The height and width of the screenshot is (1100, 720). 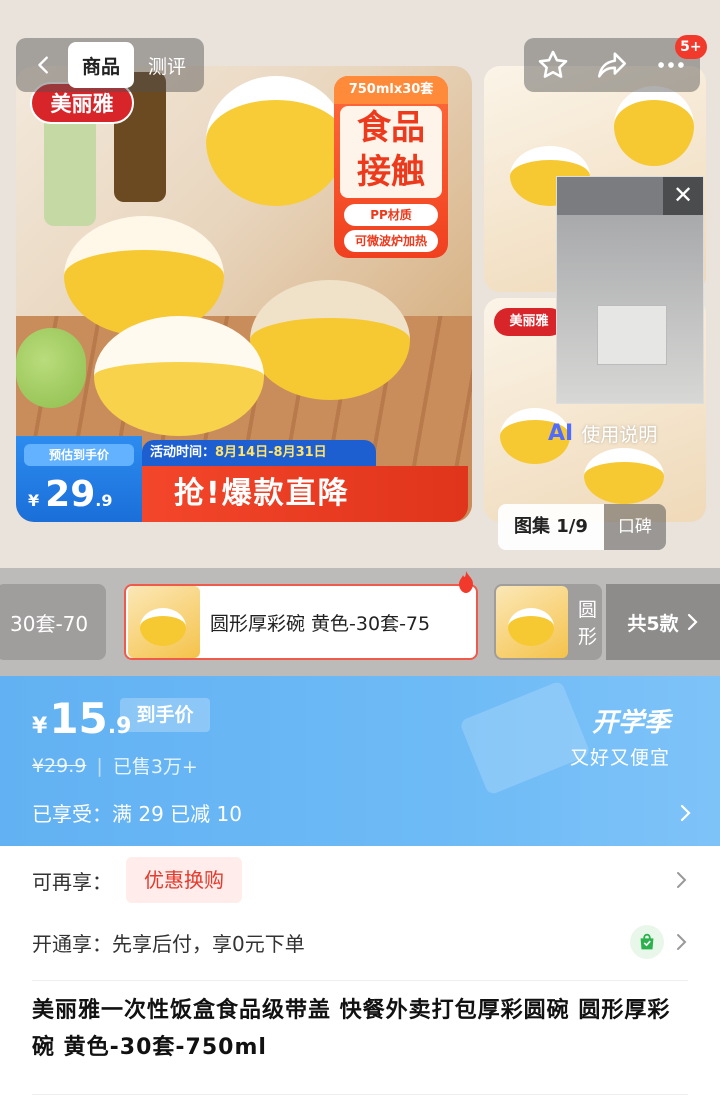 I want to click on promo-card: 750mlx30套 食品 接触 PP材质 可微波炉加热, so click(x=391, y=167).